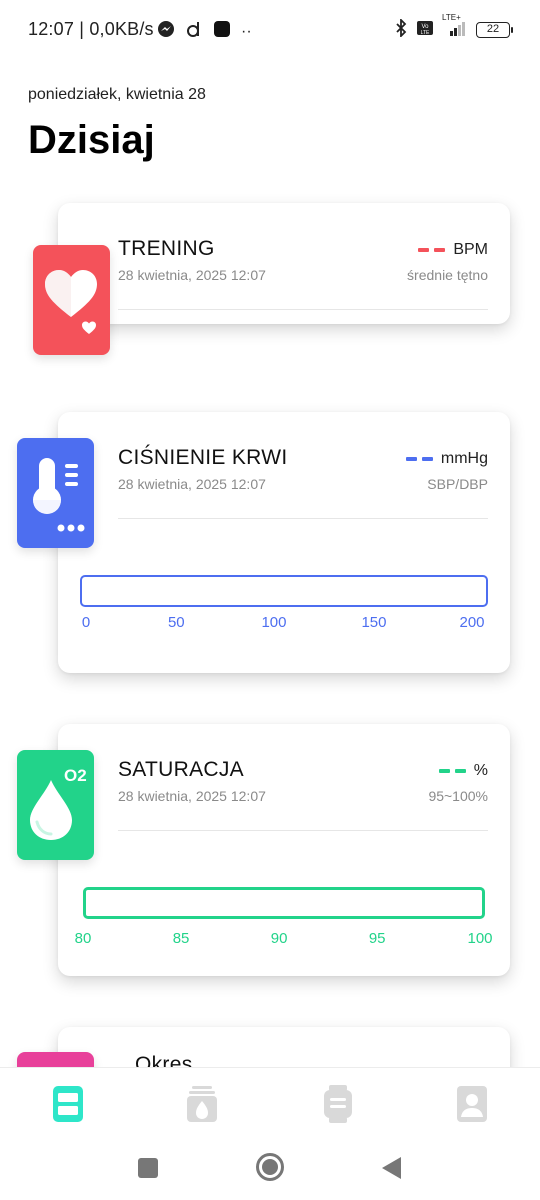 The height and width of the screenshot is (1200, 540). I want to click on app-square-icon, so click(222, 31).